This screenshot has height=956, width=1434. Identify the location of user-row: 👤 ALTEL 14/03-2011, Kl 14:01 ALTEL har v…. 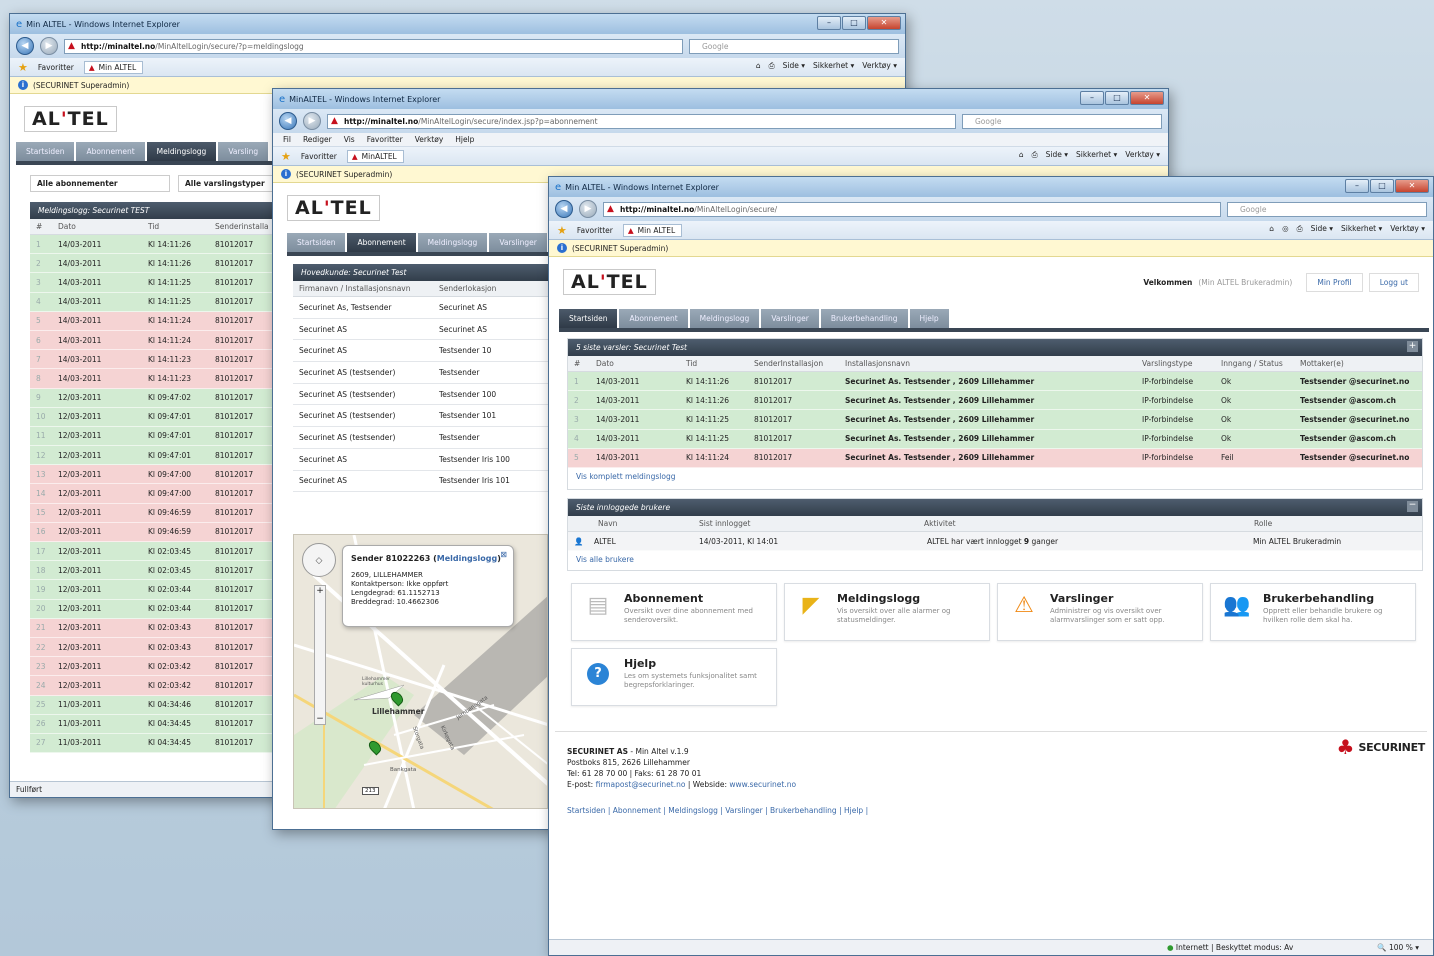
(995, 541).